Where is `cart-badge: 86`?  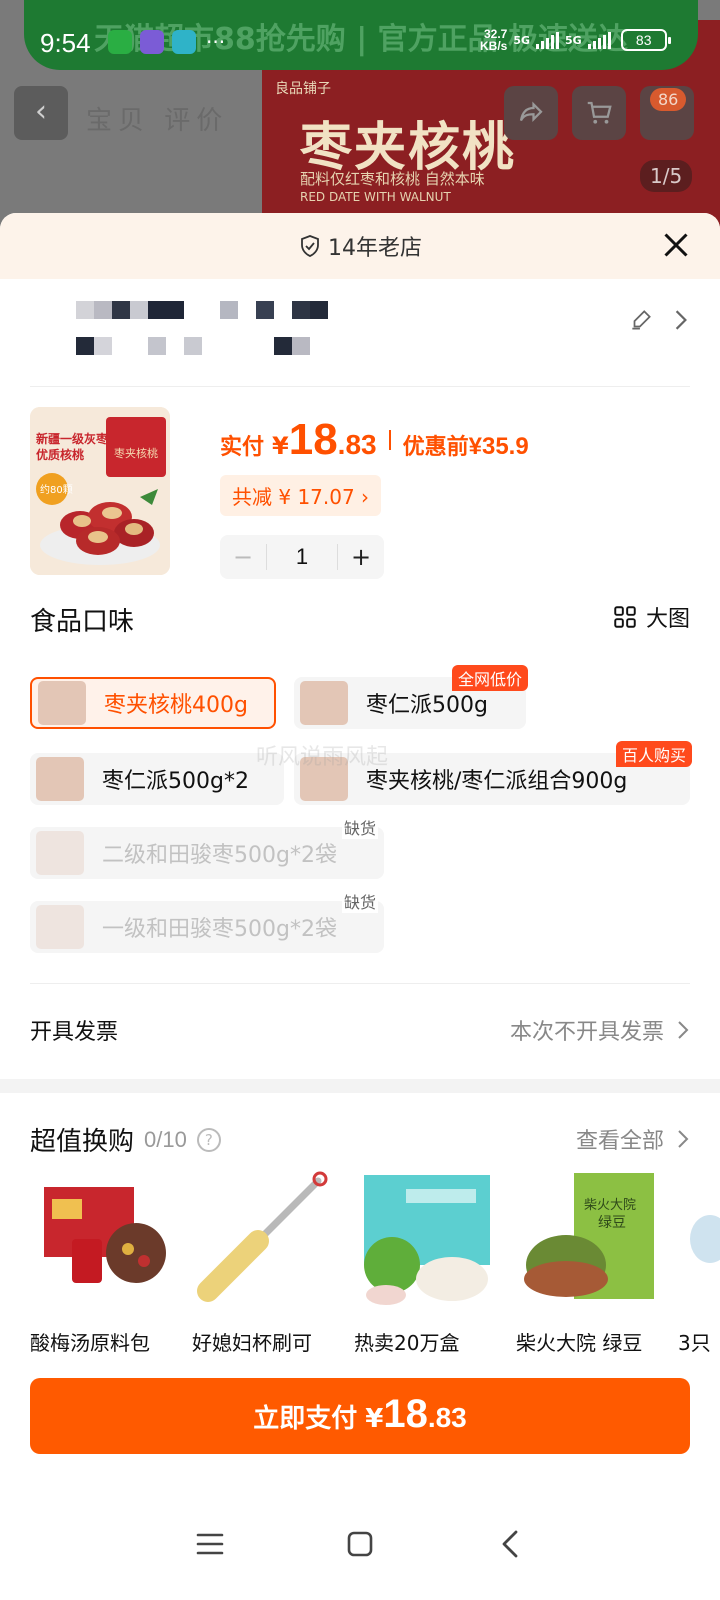 cart-badge: 86 is located at coordinates (668, 99).